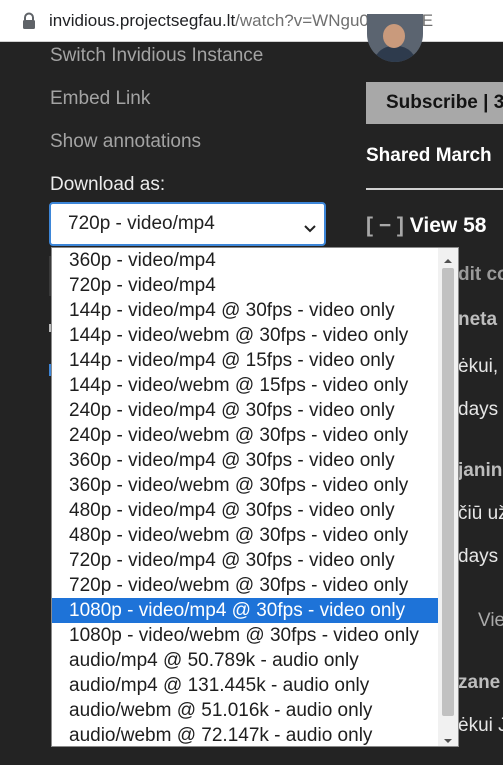  Describe the element at coordinates (246, 435) in the screenshot. I see `download-option: 240p - video/webm @ 30fps - video only` at that location.